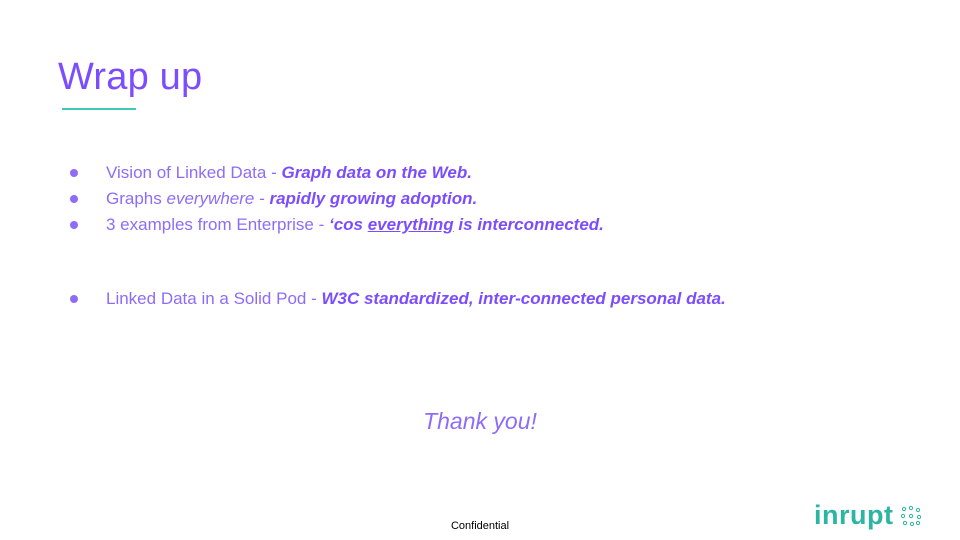  Describe the element at coordinates (480, 421) in the screenshot. I see `thank-you-text: Thank you!` at that location.